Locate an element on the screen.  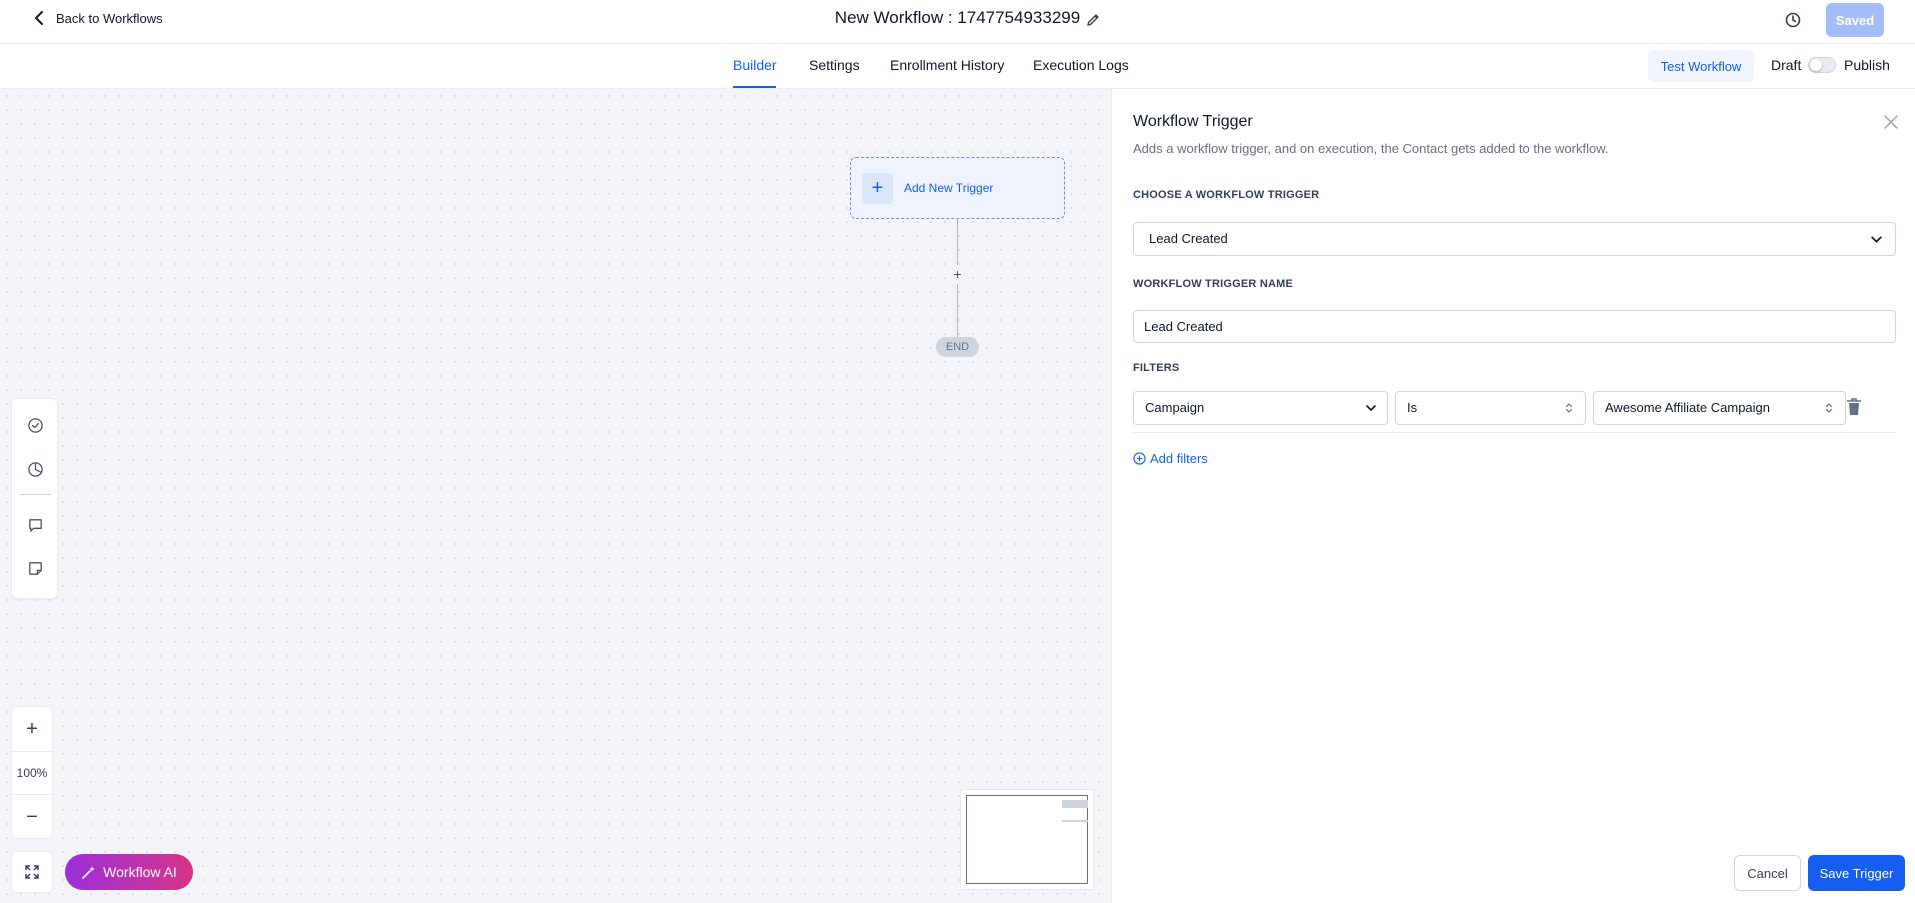
add-filters-label: Add filters is located at coordinates (1179, 458).